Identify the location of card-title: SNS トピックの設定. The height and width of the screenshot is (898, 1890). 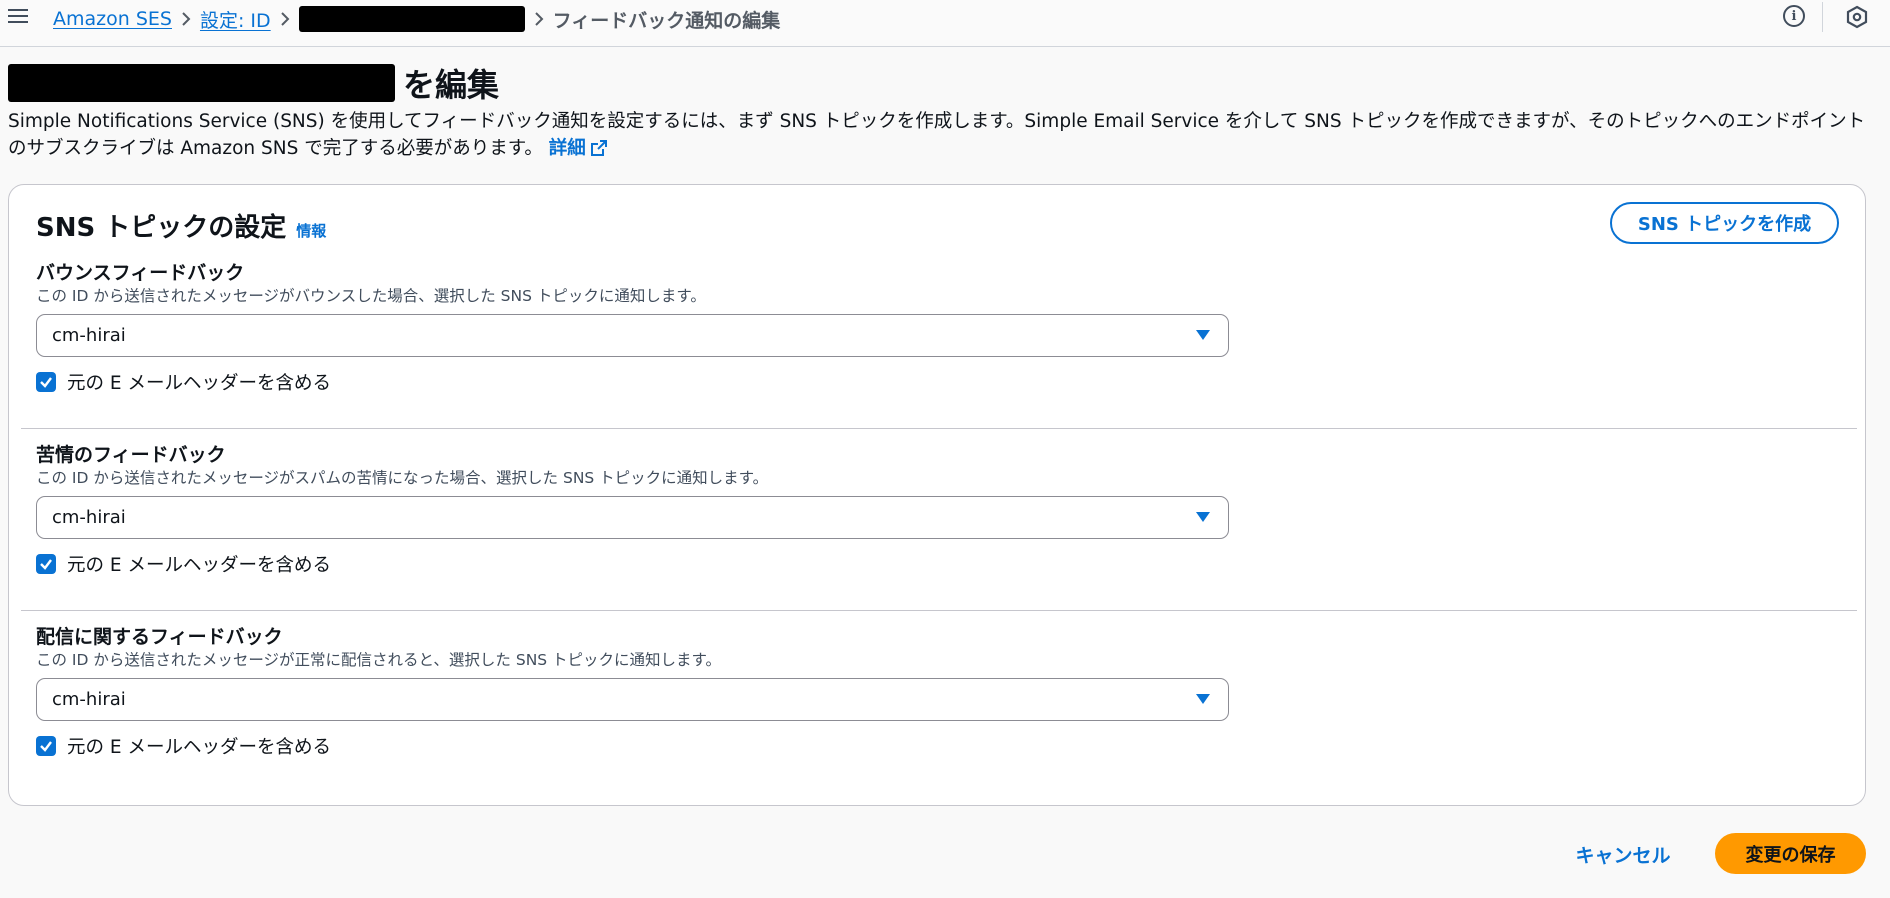
(161, 228).